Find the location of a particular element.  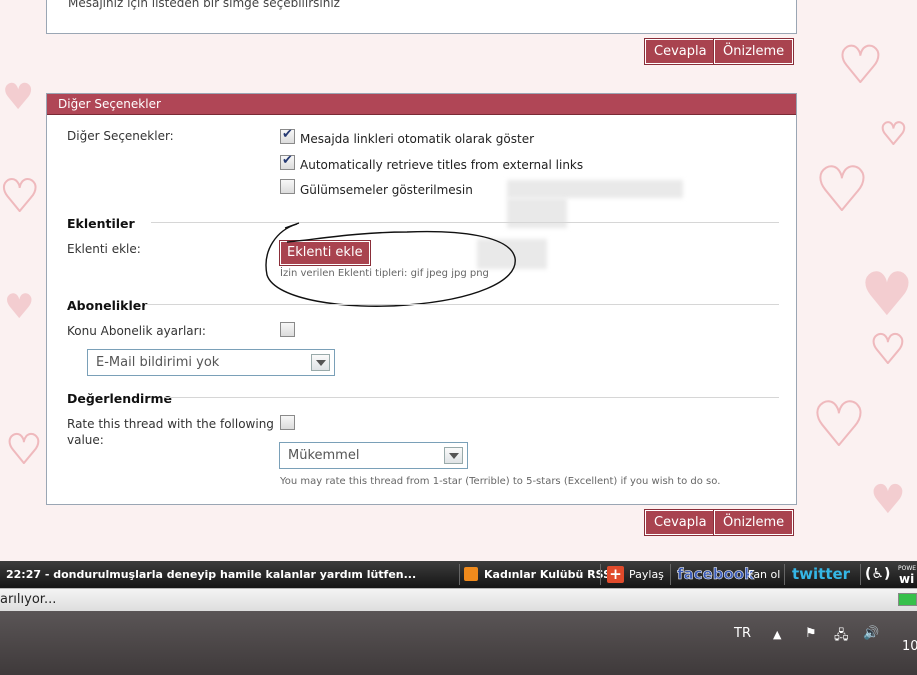

auto-links-label: Mesajda linkleri otomatik olarak göster is located at coordinates (417, 139).